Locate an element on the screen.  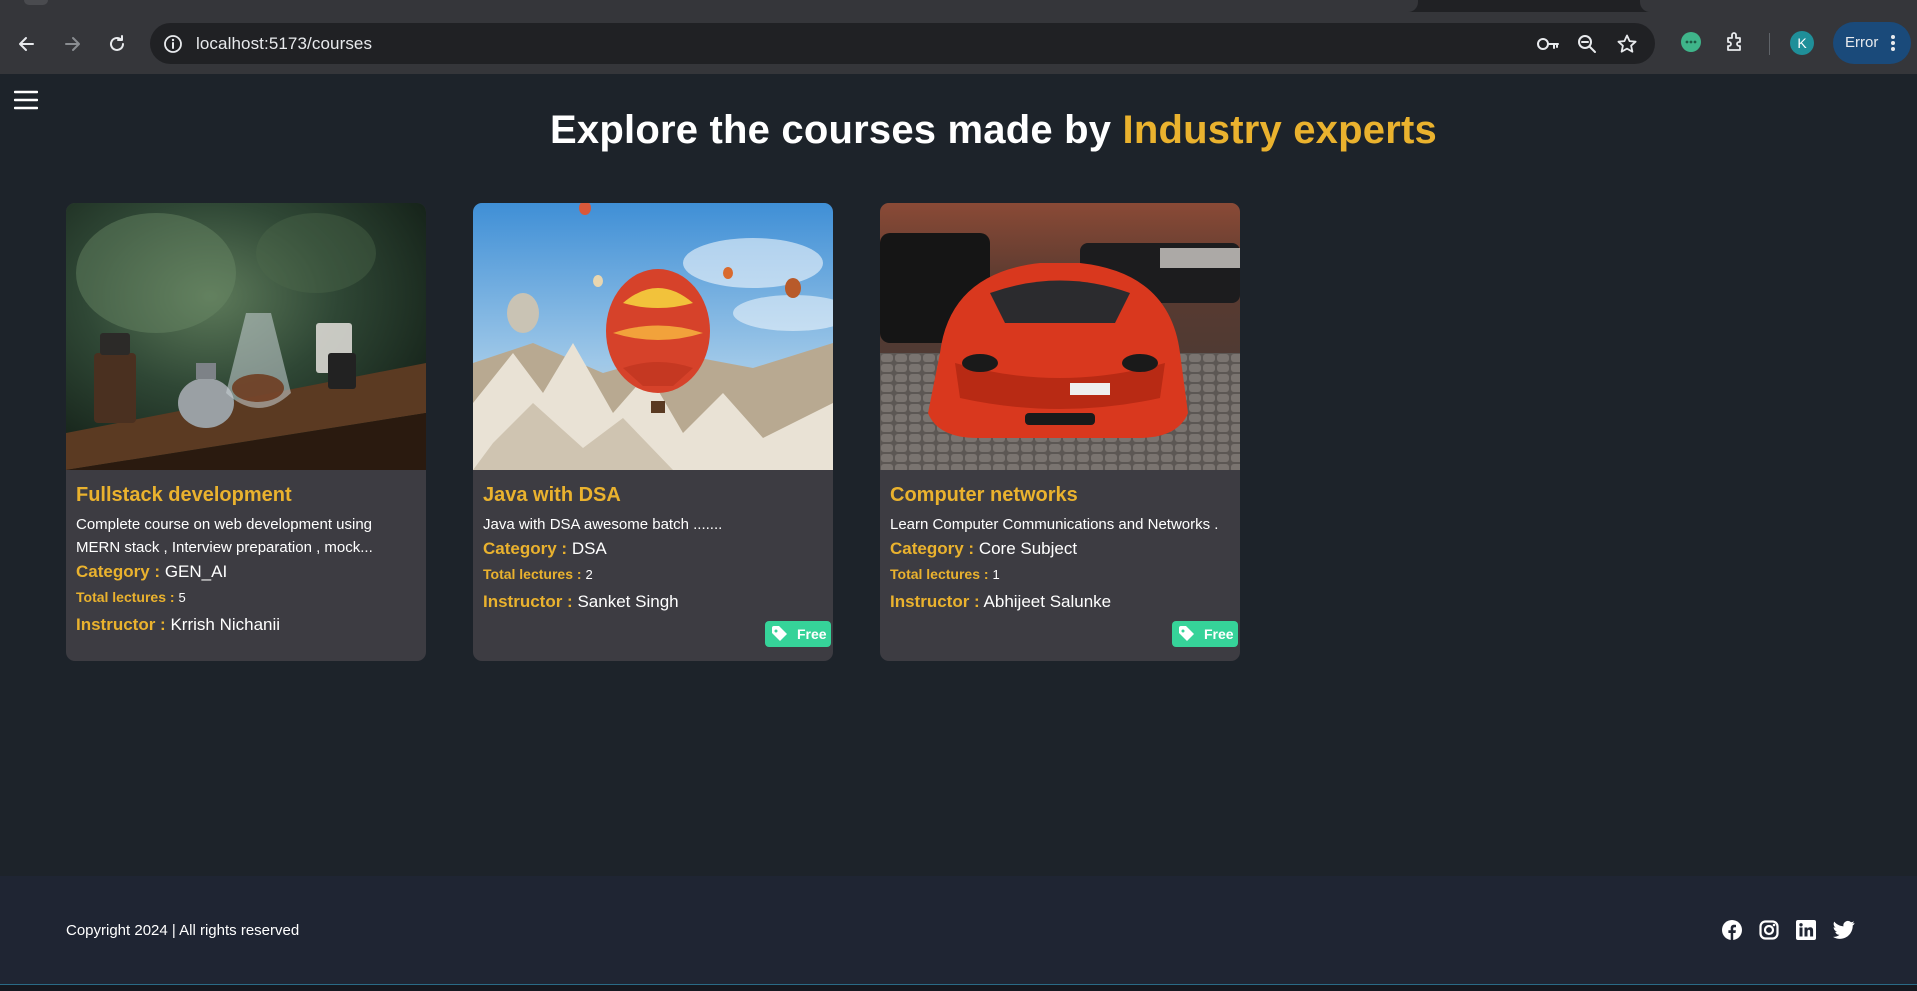
course-lectures: Total lectures : 2 is located at coordinates (538, 574).